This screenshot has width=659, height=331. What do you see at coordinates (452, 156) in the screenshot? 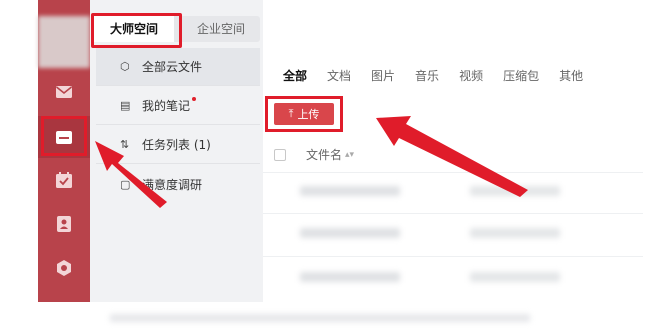
I see `arrow-to-upload` at bounding box center [452, 156].